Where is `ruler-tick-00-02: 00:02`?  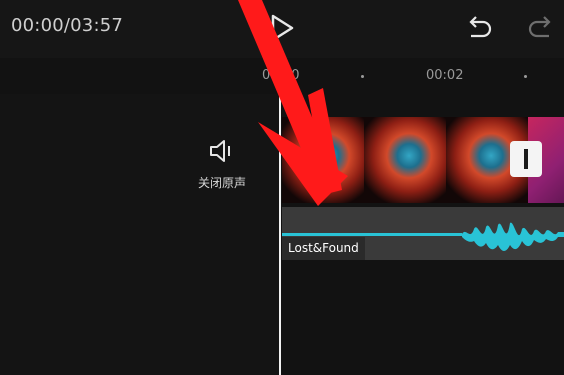
ruler-tick-00-02: 00:02 is located at coordinates (445, 75).